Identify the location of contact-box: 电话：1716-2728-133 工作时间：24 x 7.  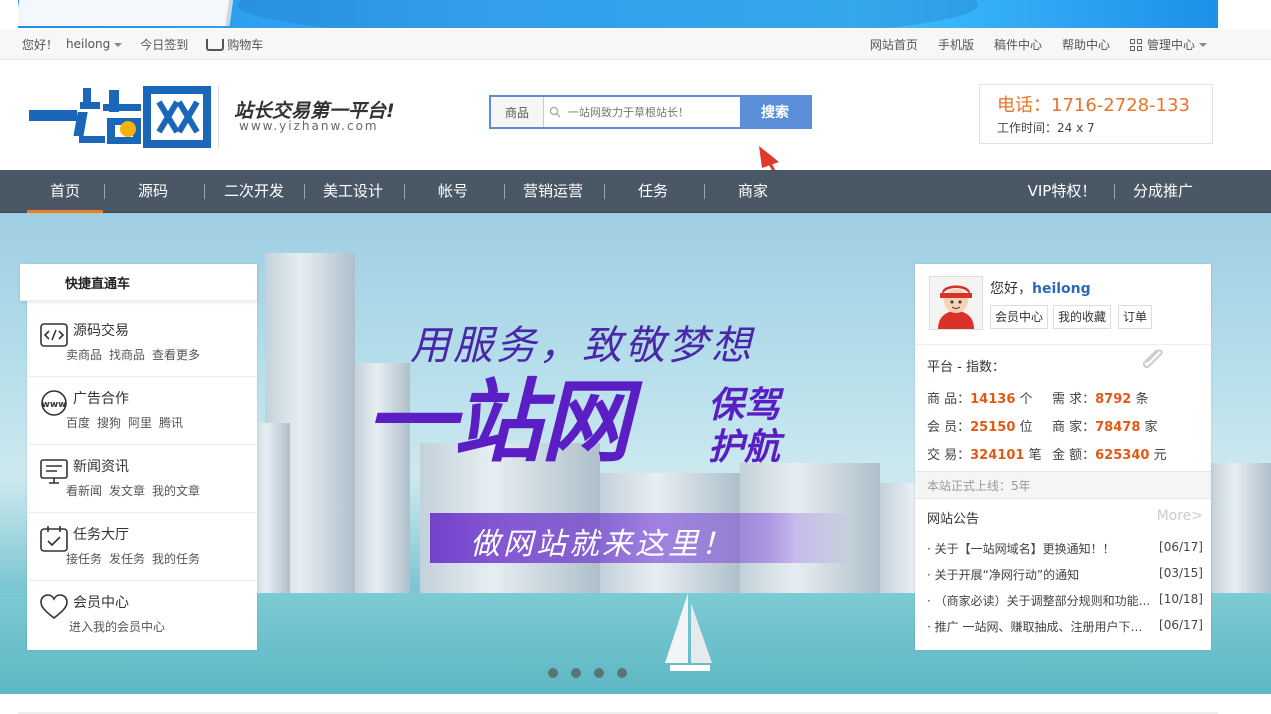
(1096, 114).